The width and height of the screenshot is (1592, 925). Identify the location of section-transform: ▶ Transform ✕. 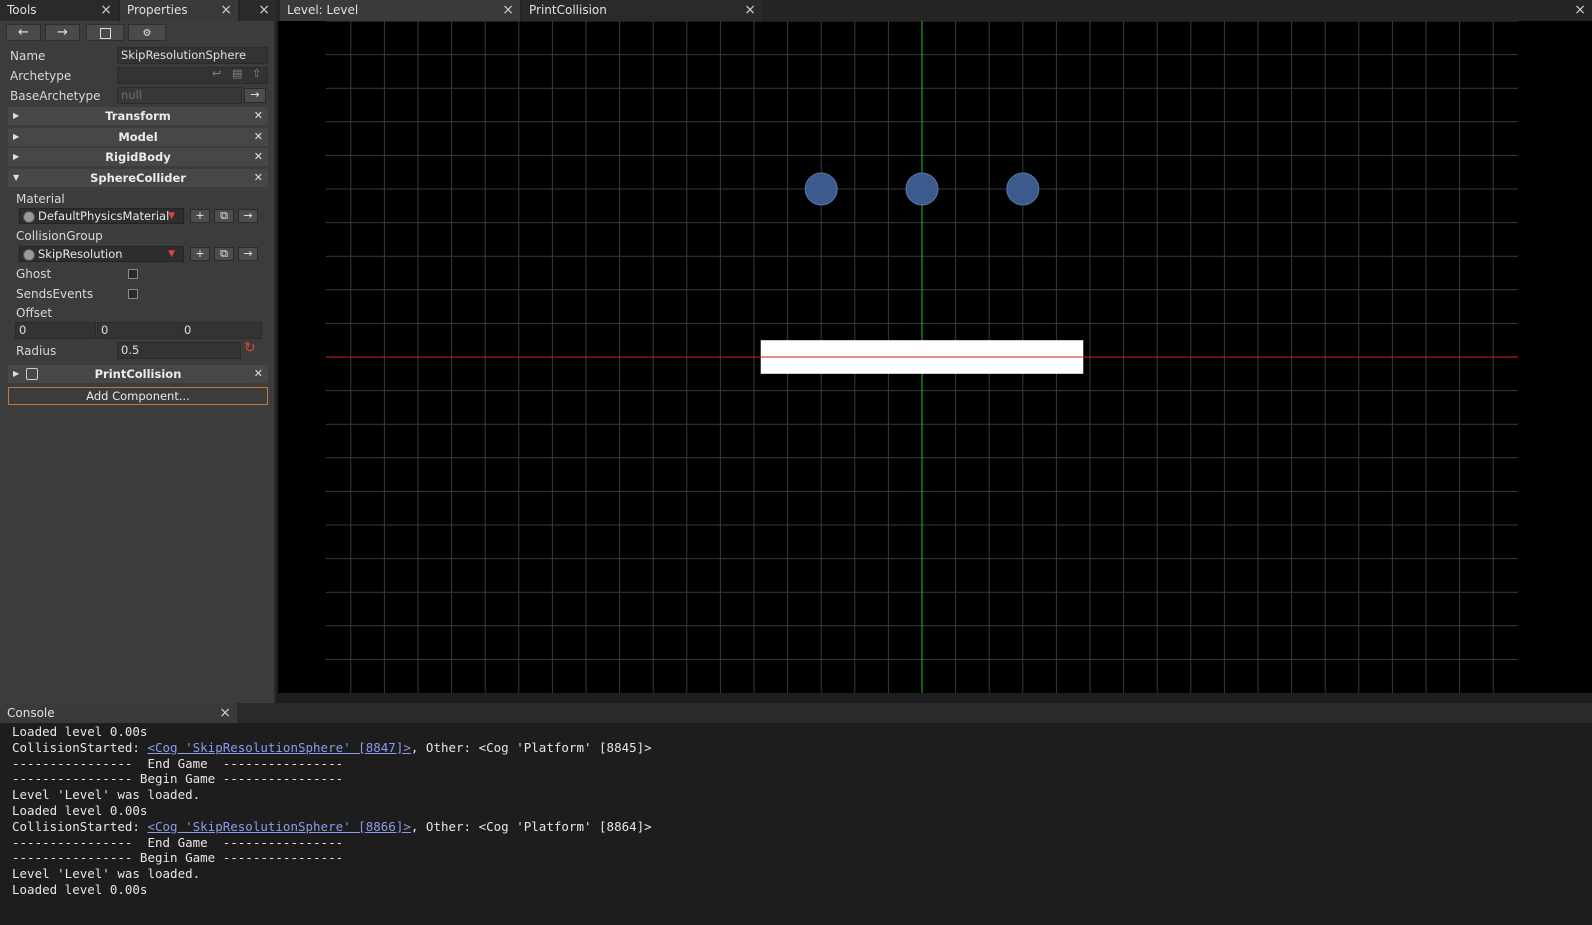
(138, 116).